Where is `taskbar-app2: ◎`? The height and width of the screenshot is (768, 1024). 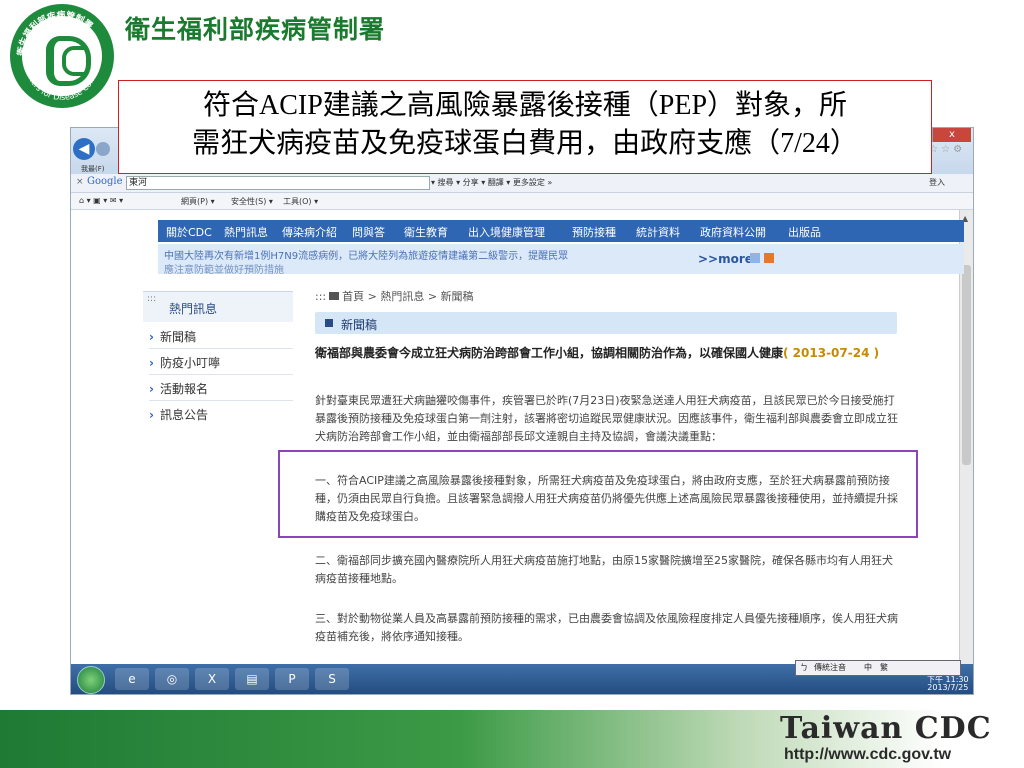 taskbar-app2: ◎ is located at coordinates (172, 679).